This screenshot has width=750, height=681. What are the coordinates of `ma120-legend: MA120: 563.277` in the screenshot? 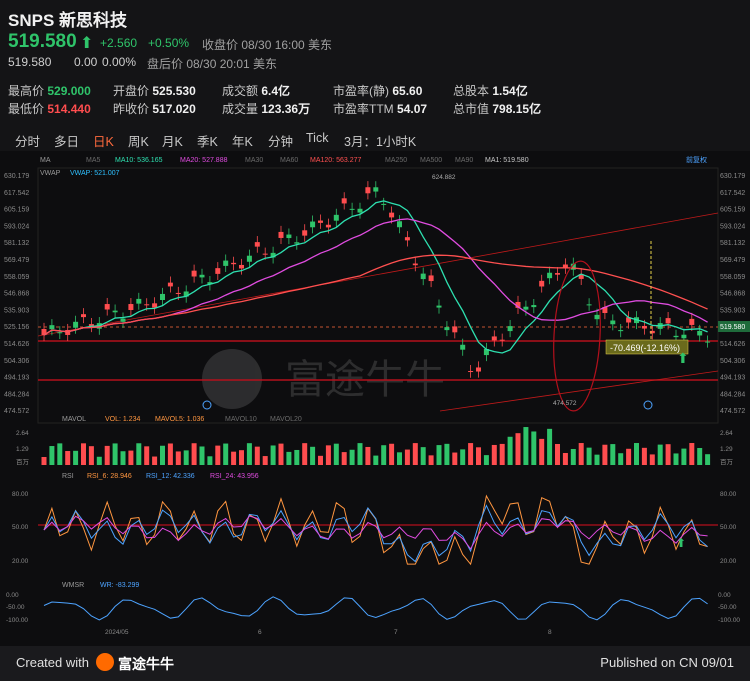 It's located at (335, 160).